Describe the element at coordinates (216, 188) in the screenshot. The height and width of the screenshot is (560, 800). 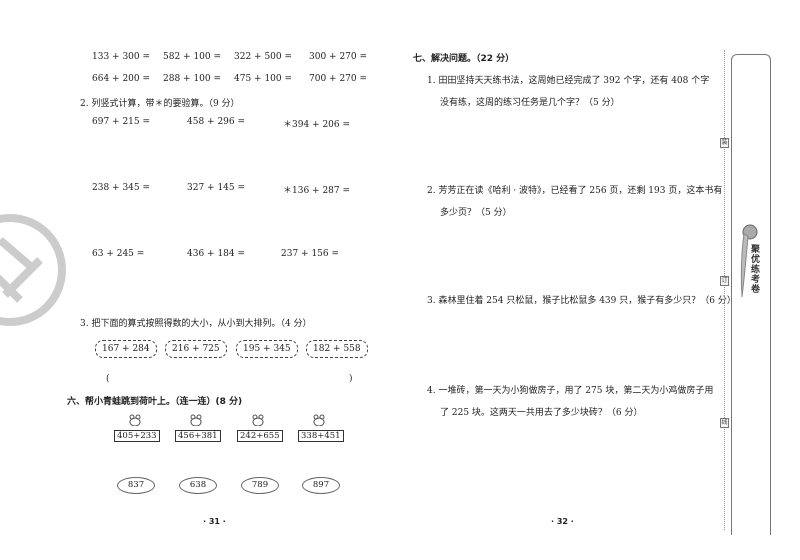
I see `vertical-calc: 327 + 145 =` at that location.